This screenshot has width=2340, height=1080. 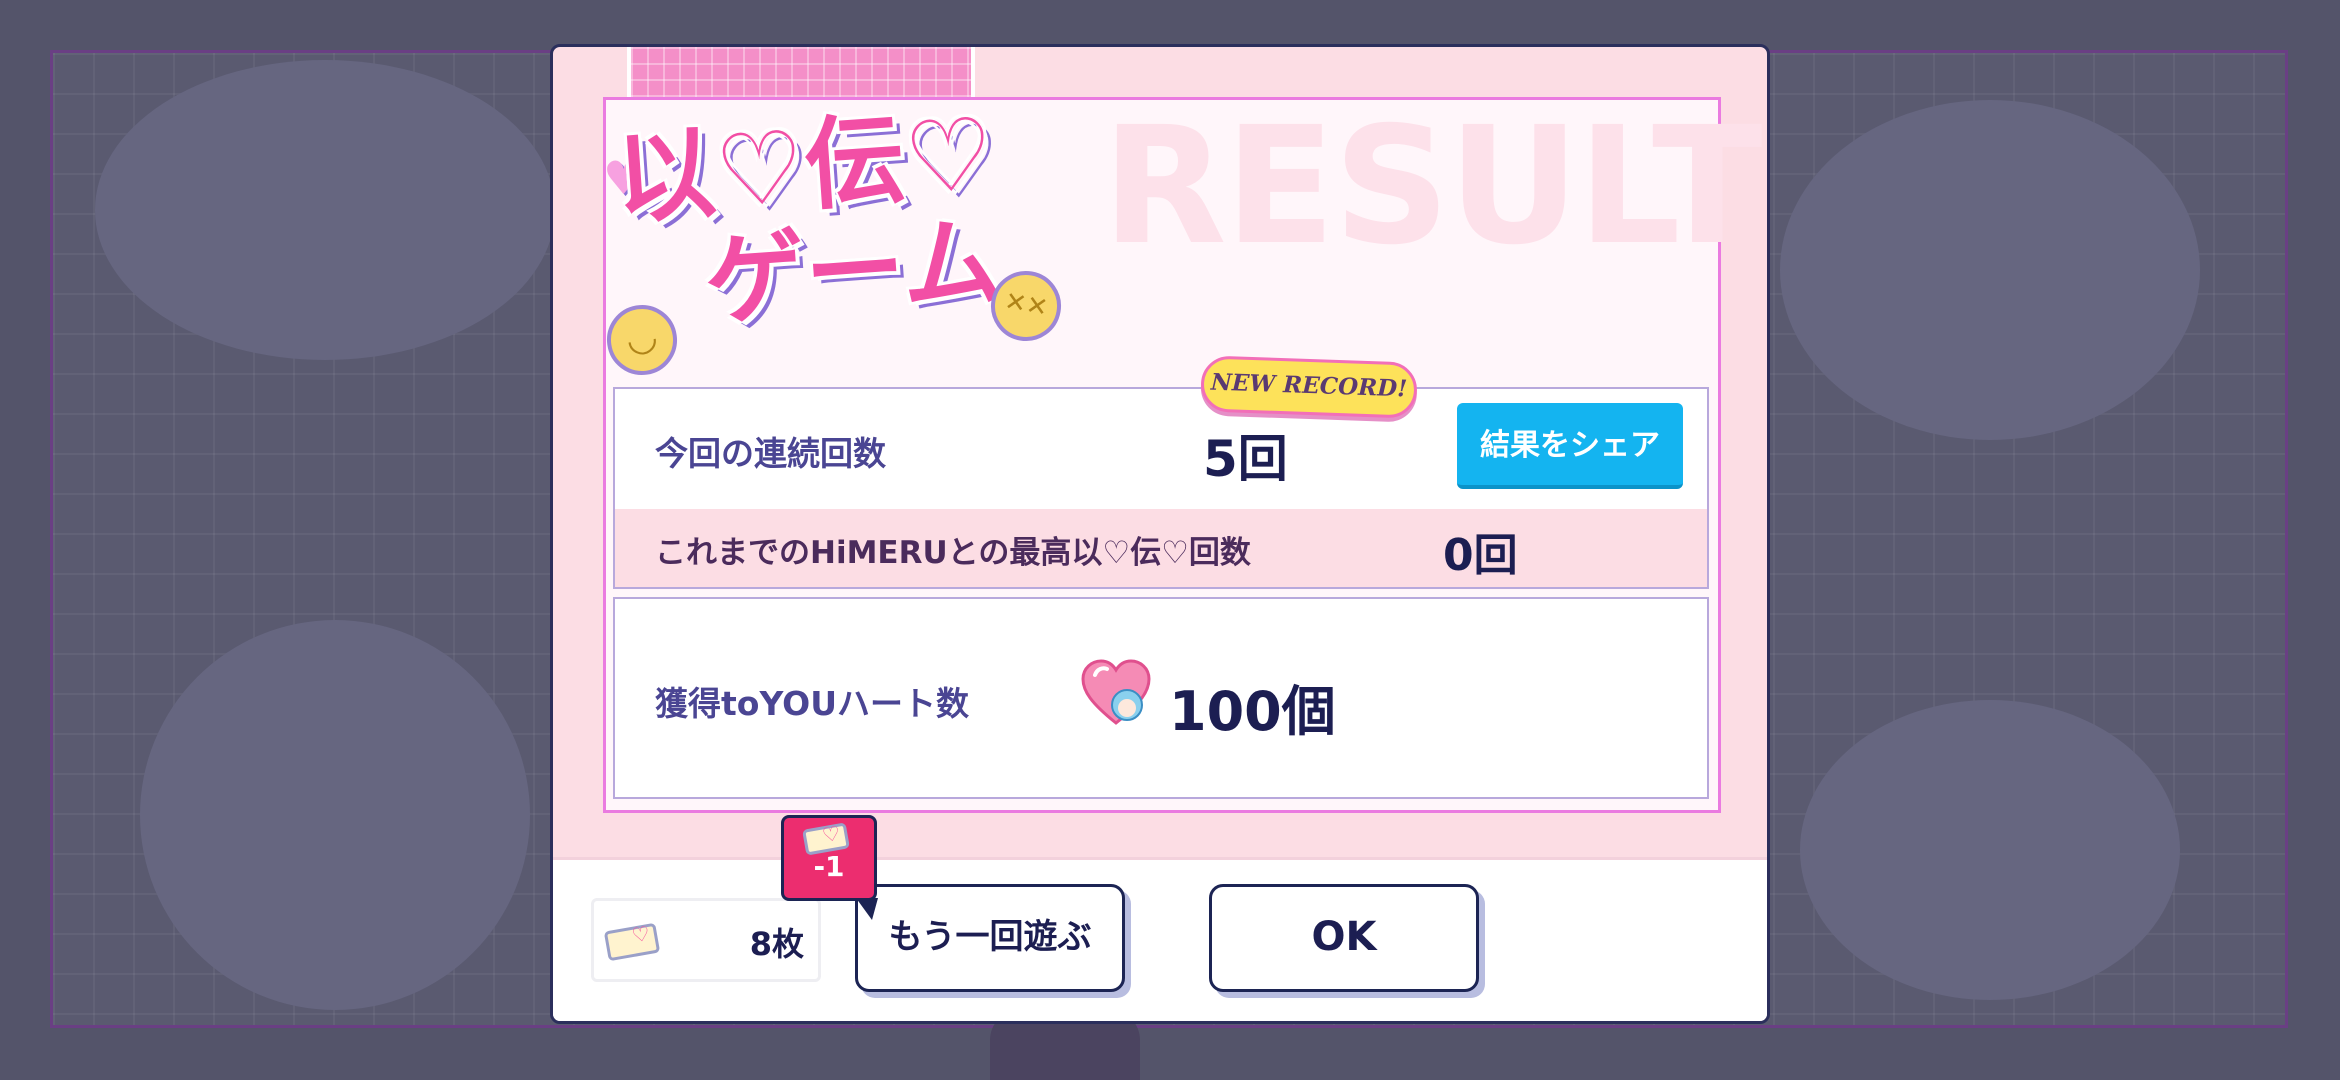 I want to click on hearts-earned-value: 100個, so click(x=1252, y=711).